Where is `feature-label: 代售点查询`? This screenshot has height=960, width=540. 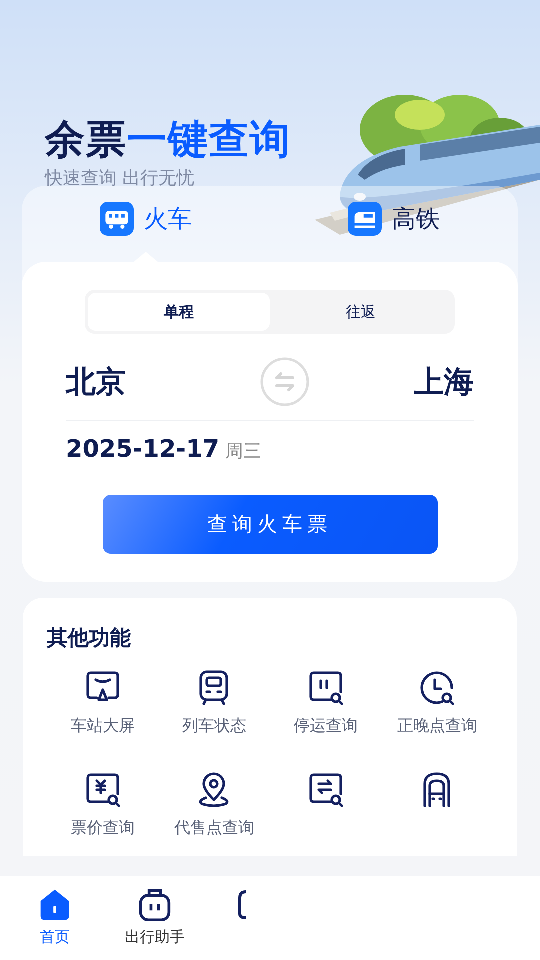
feature-label: 代售点查询 is located at coordinates (214, 828).